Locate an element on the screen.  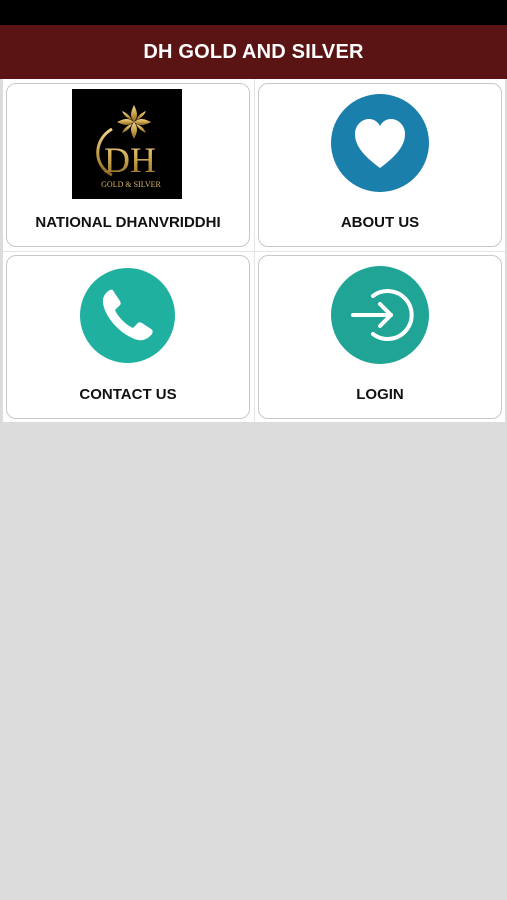
login-arrow-icon is located at coordinates (380, 315).